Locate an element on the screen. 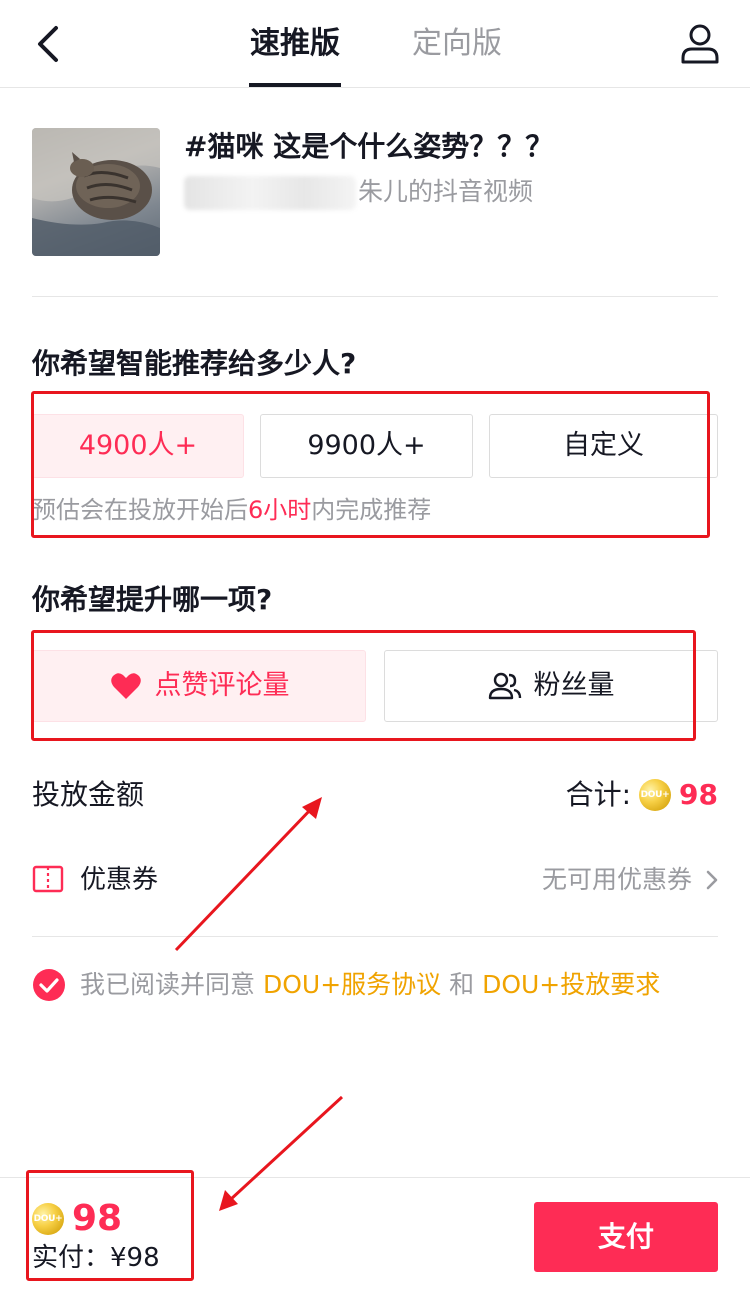 This screenshot has width=750, height=1295. user-icon is located at coordinates (700, 44).